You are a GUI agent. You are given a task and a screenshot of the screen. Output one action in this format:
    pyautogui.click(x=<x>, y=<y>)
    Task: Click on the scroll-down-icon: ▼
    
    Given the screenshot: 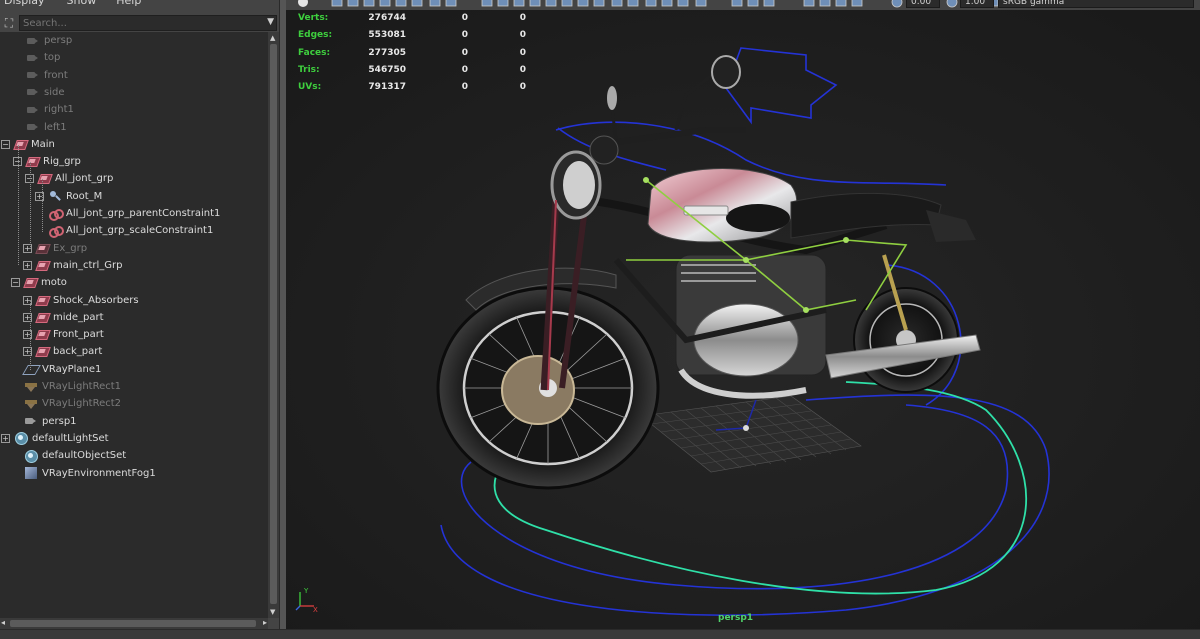 What is the action you would take?
    pyautogui.click(x=272, y=612)
    